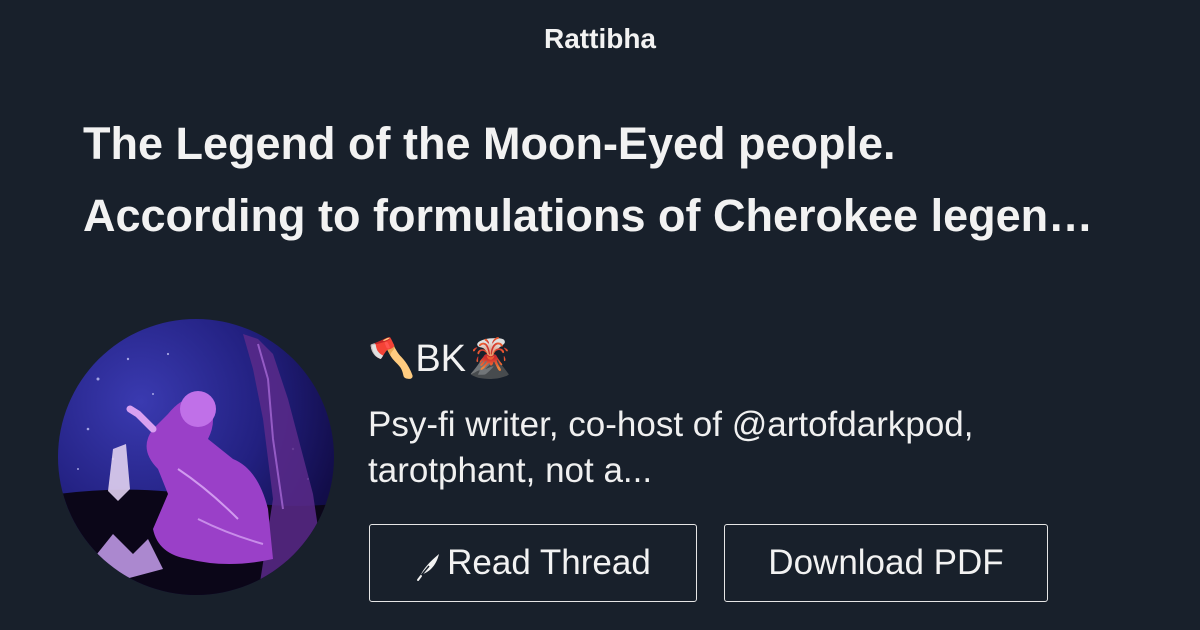 Image resolution: width=1200 pixels, height=630 pixels. I want to click on download-pdf-label: Download PDF, so click(886, 562).